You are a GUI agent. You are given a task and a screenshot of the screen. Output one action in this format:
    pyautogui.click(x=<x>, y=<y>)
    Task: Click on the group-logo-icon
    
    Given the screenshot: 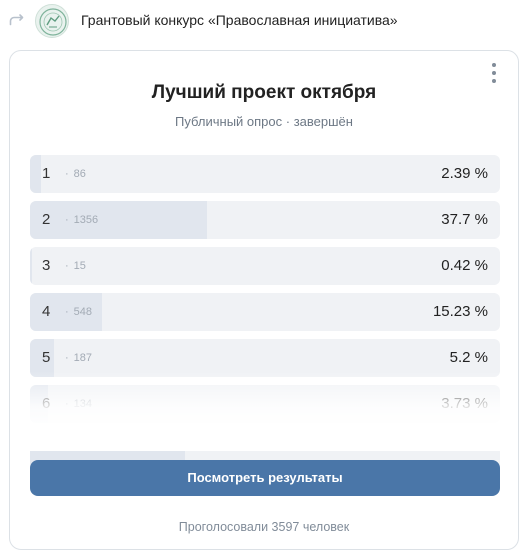 What is the action you would take?
    pyautogui.click(x=53, y=22)
    